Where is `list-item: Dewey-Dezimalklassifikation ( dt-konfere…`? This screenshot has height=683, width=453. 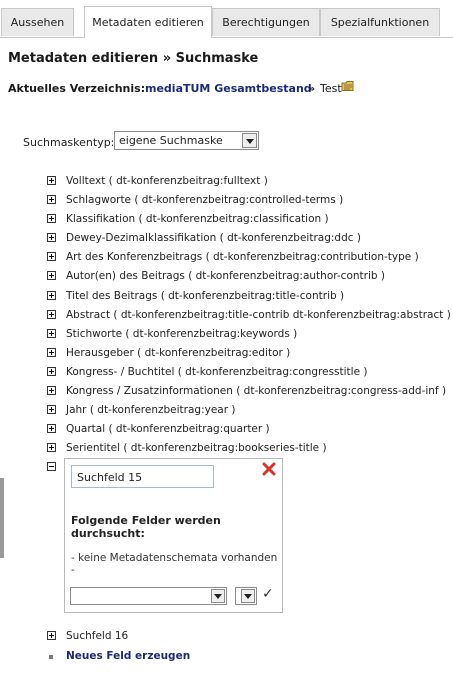
list-item: Dewey-Dezimalklassifikation ( dt-konfere… is located at coordinates (247, 238).